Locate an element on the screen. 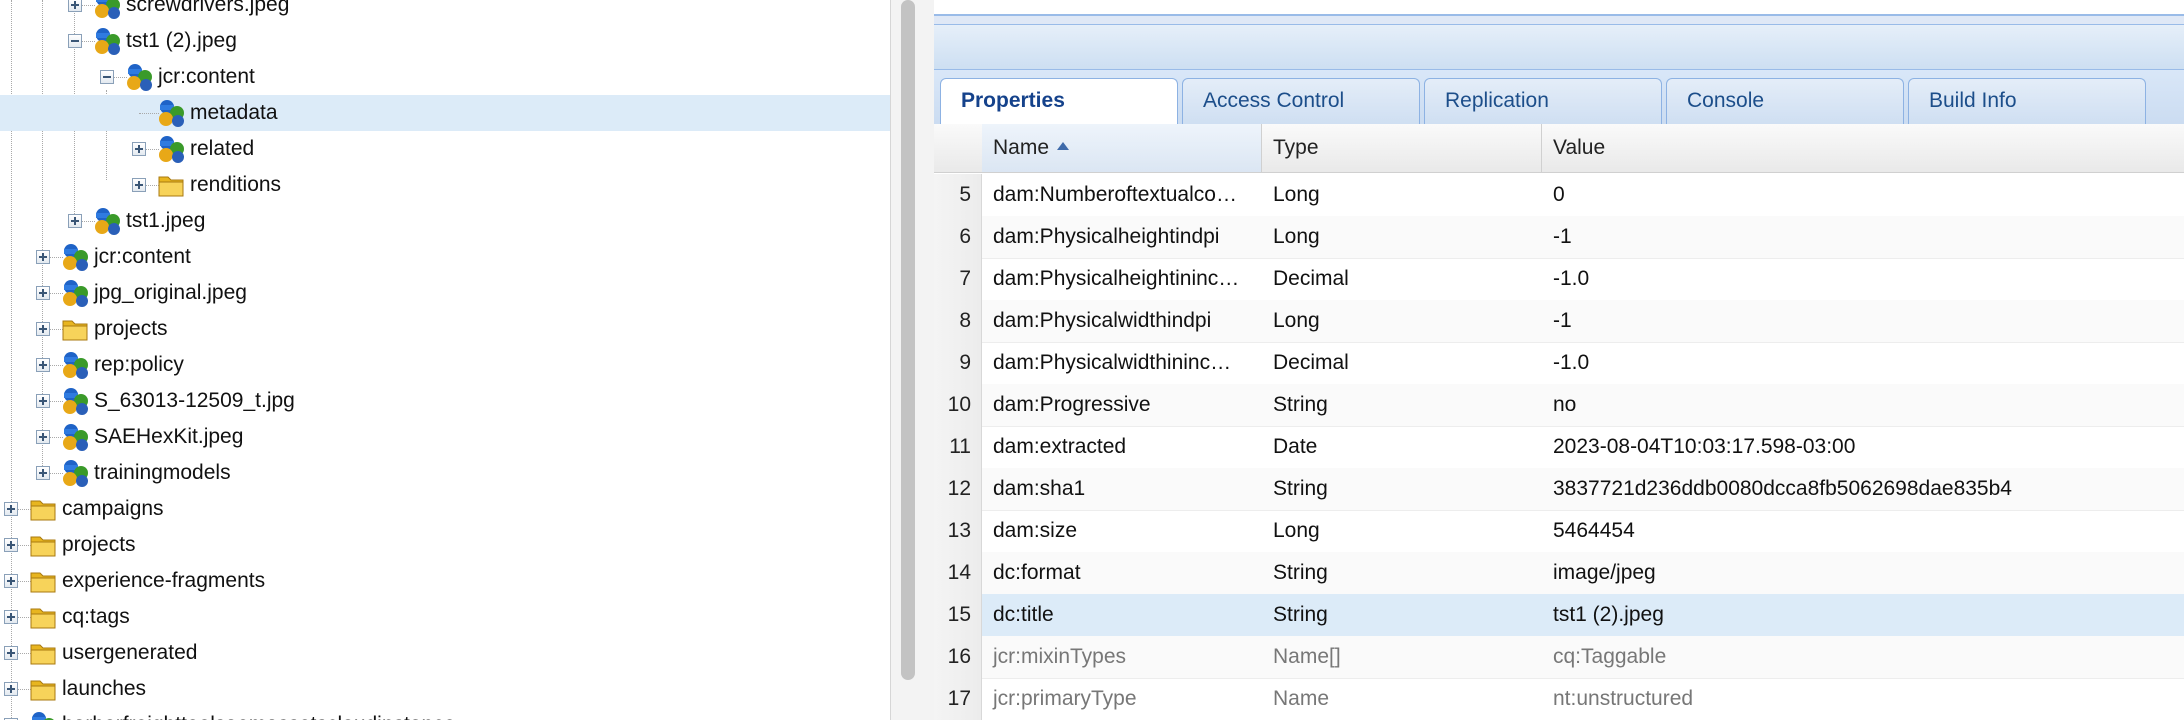 The image size is (2184, 720). table-row: 5 dam:Numberoftextualco… Long 0 is located at coordinates (1559, 195).